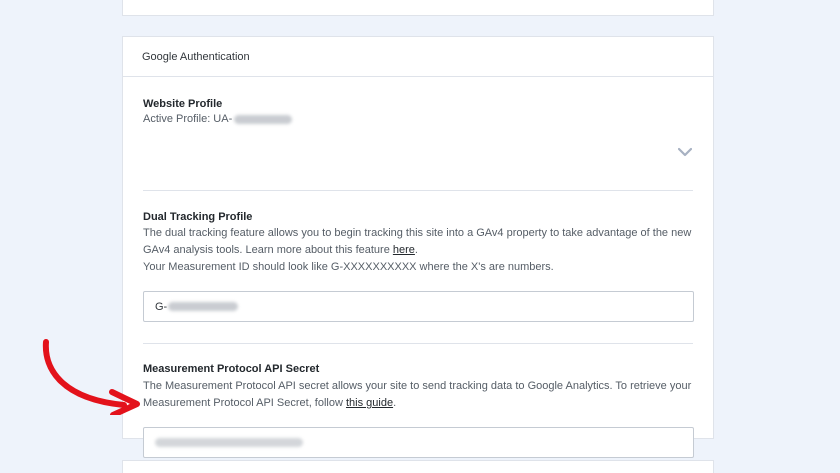 The image size is (840, 473). Describe the element at coordinates (393, 119) in the screenshot. I see `active-profile-text: Active Profile: UA-` at that location.